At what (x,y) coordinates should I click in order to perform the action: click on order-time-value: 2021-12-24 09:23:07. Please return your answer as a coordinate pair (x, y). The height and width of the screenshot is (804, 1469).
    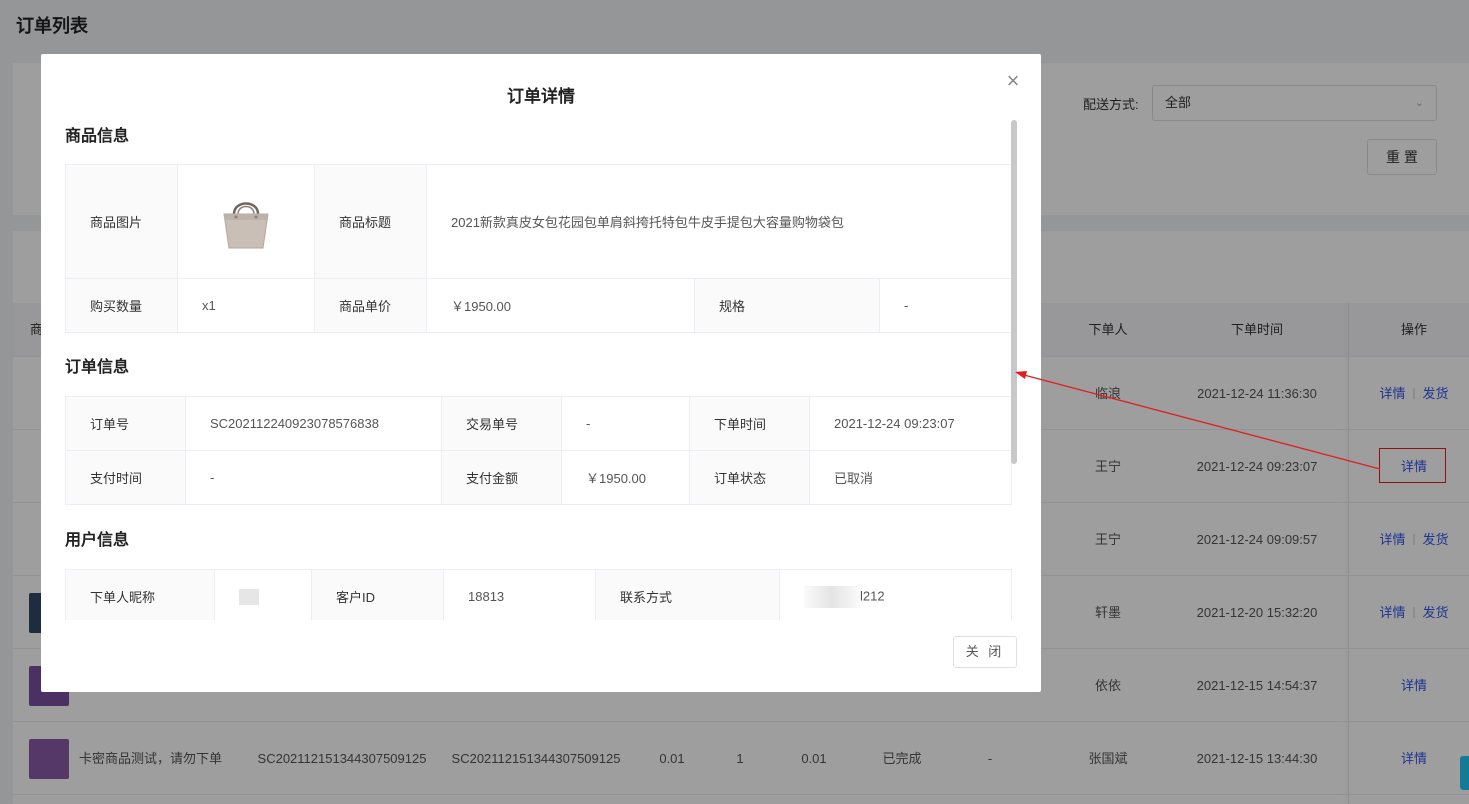
    Looking at the image, I should click on (910, 423).